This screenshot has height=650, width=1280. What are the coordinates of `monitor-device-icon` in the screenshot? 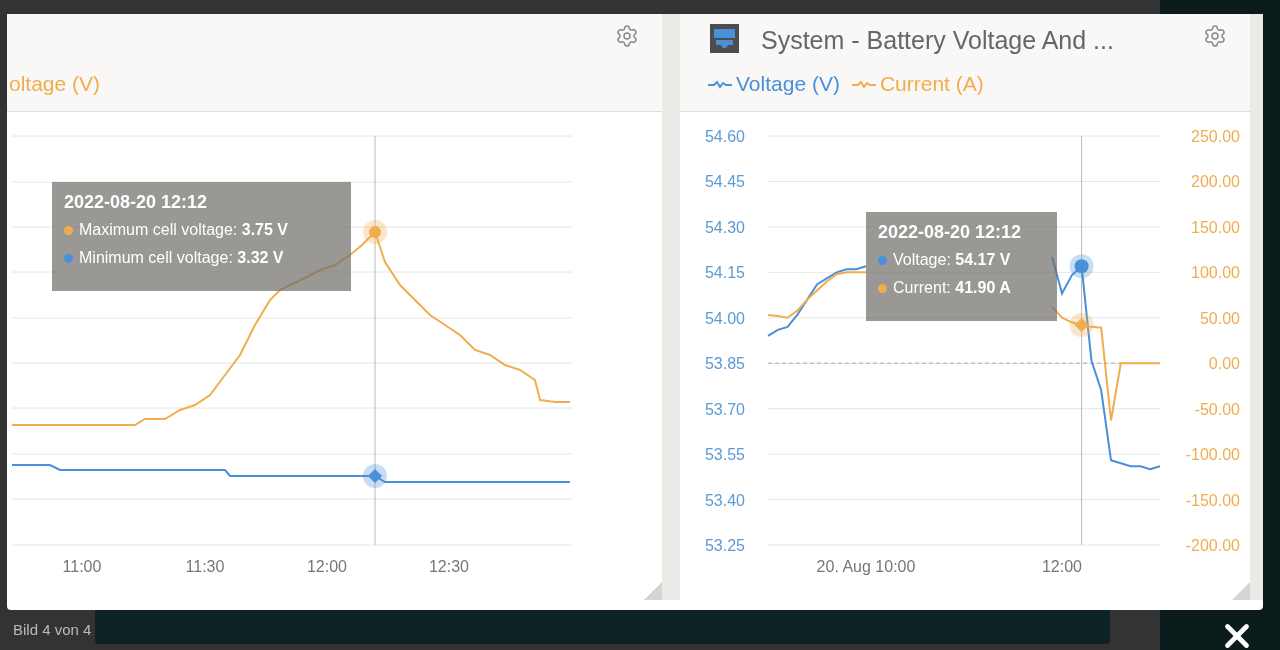 It's located at (724, 38).